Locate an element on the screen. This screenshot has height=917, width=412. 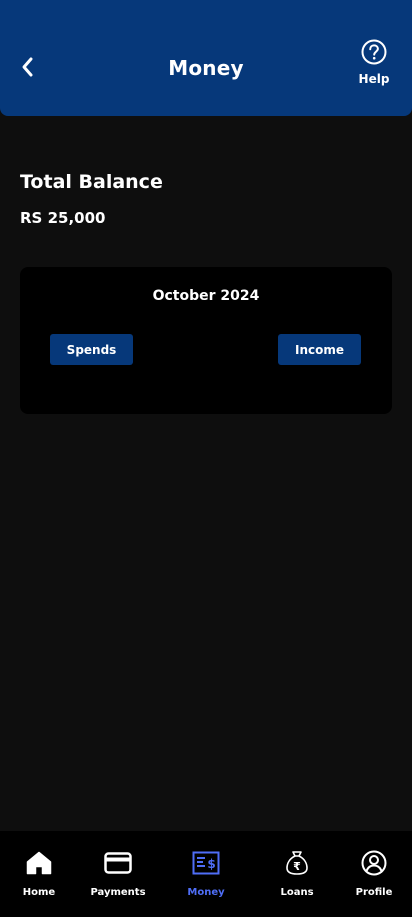
profile-icon is located at coordinates (374, 863).